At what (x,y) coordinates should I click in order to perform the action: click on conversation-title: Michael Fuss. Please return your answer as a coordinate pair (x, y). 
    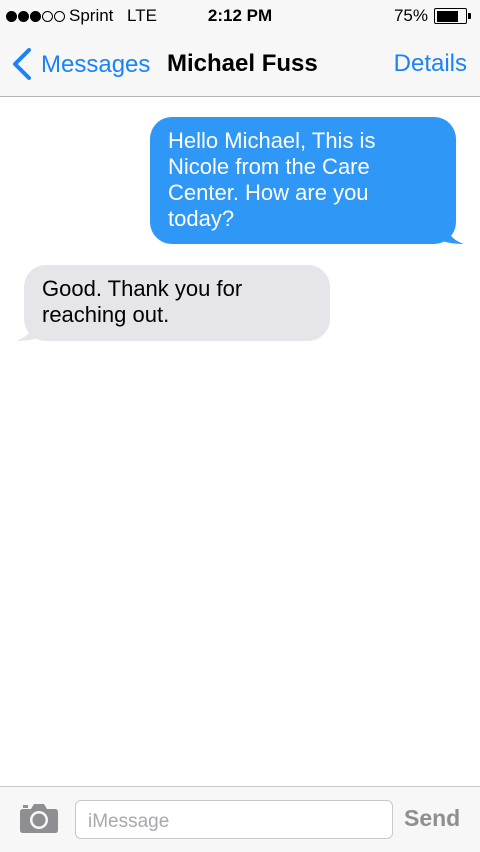
    Looking at the image, I should click on (242, 63).